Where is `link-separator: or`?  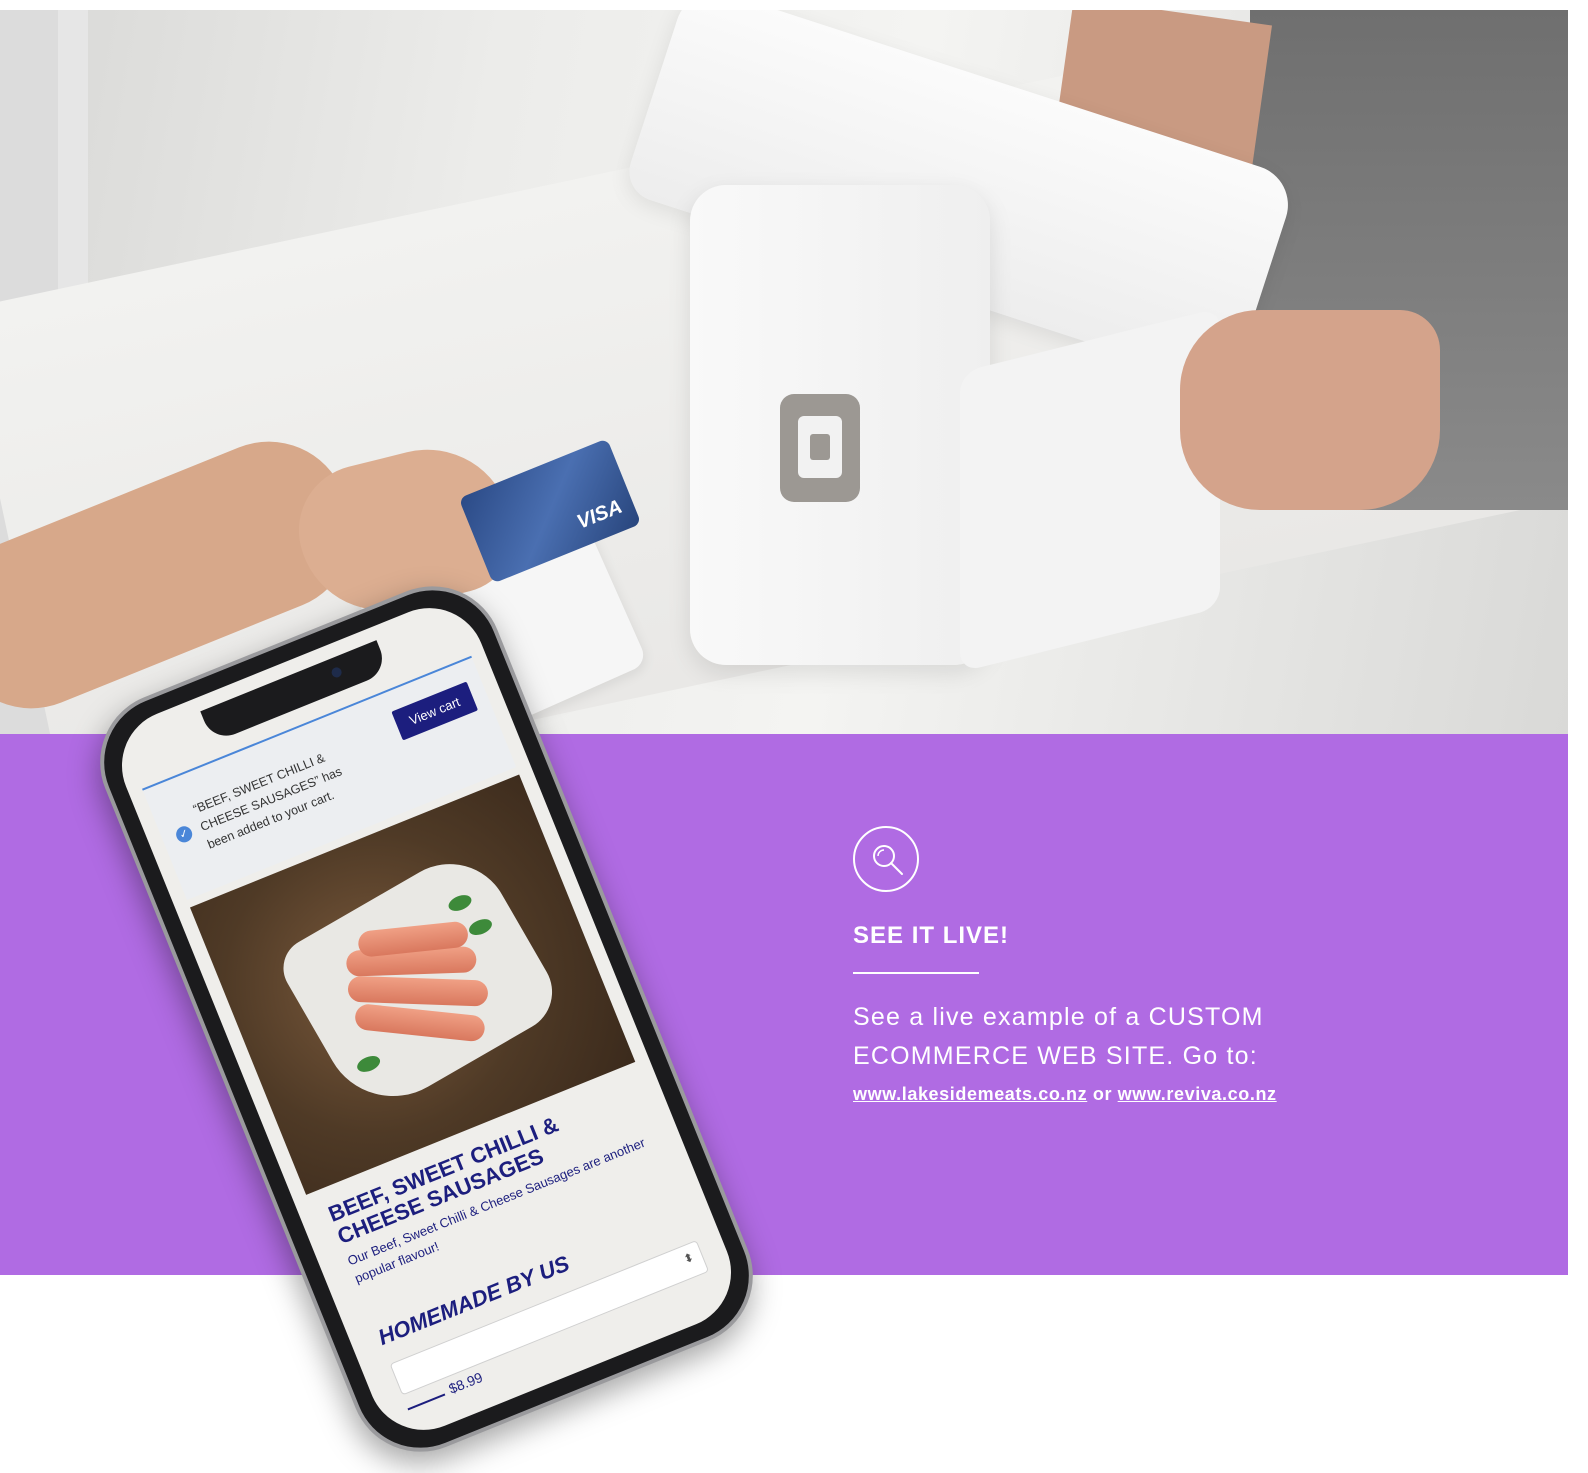 link-separator: or is located at coordinates (1102, 1094).